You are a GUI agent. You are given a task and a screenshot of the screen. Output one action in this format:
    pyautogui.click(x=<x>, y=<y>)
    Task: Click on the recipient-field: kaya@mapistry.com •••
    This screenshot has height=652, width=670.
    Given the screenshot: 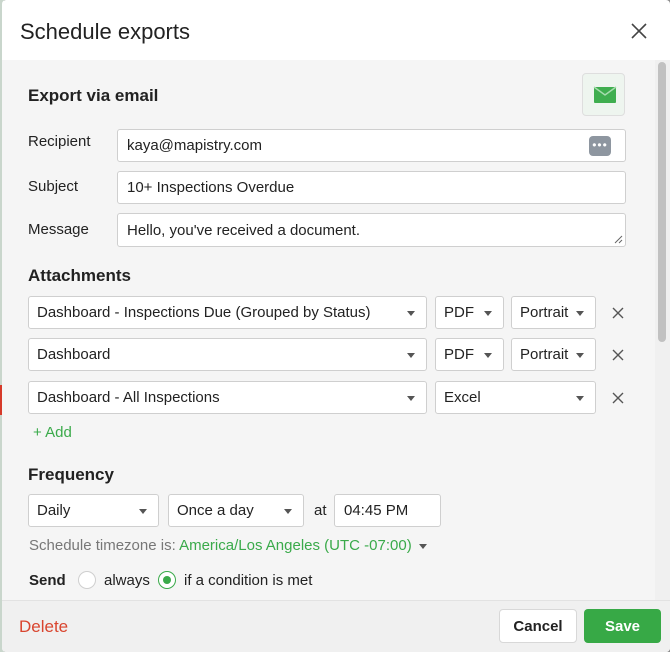 What is the action you would take?
    pyautogui.click(x=371, y=145)
    